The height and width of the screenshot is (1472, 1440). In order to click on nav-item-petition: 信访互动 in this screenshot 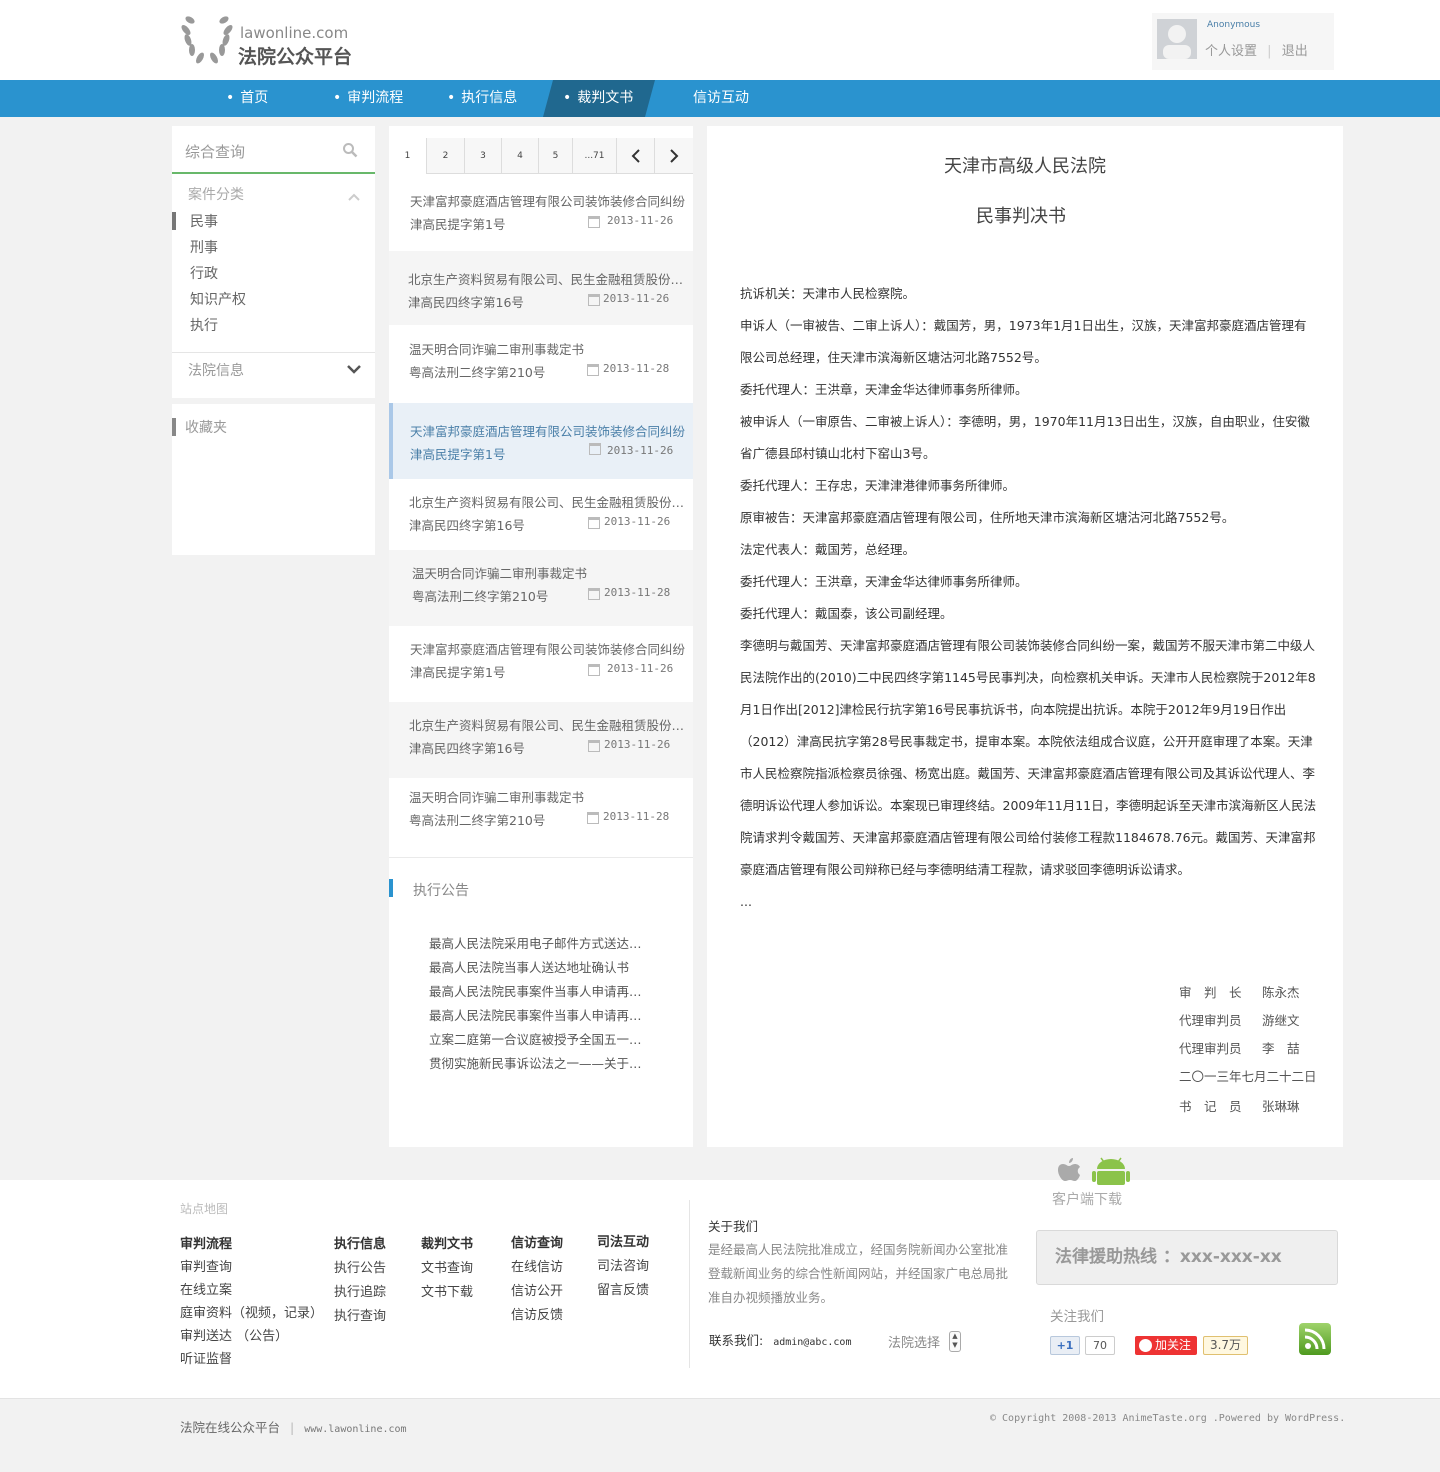, I will do `click(721, 98)`.